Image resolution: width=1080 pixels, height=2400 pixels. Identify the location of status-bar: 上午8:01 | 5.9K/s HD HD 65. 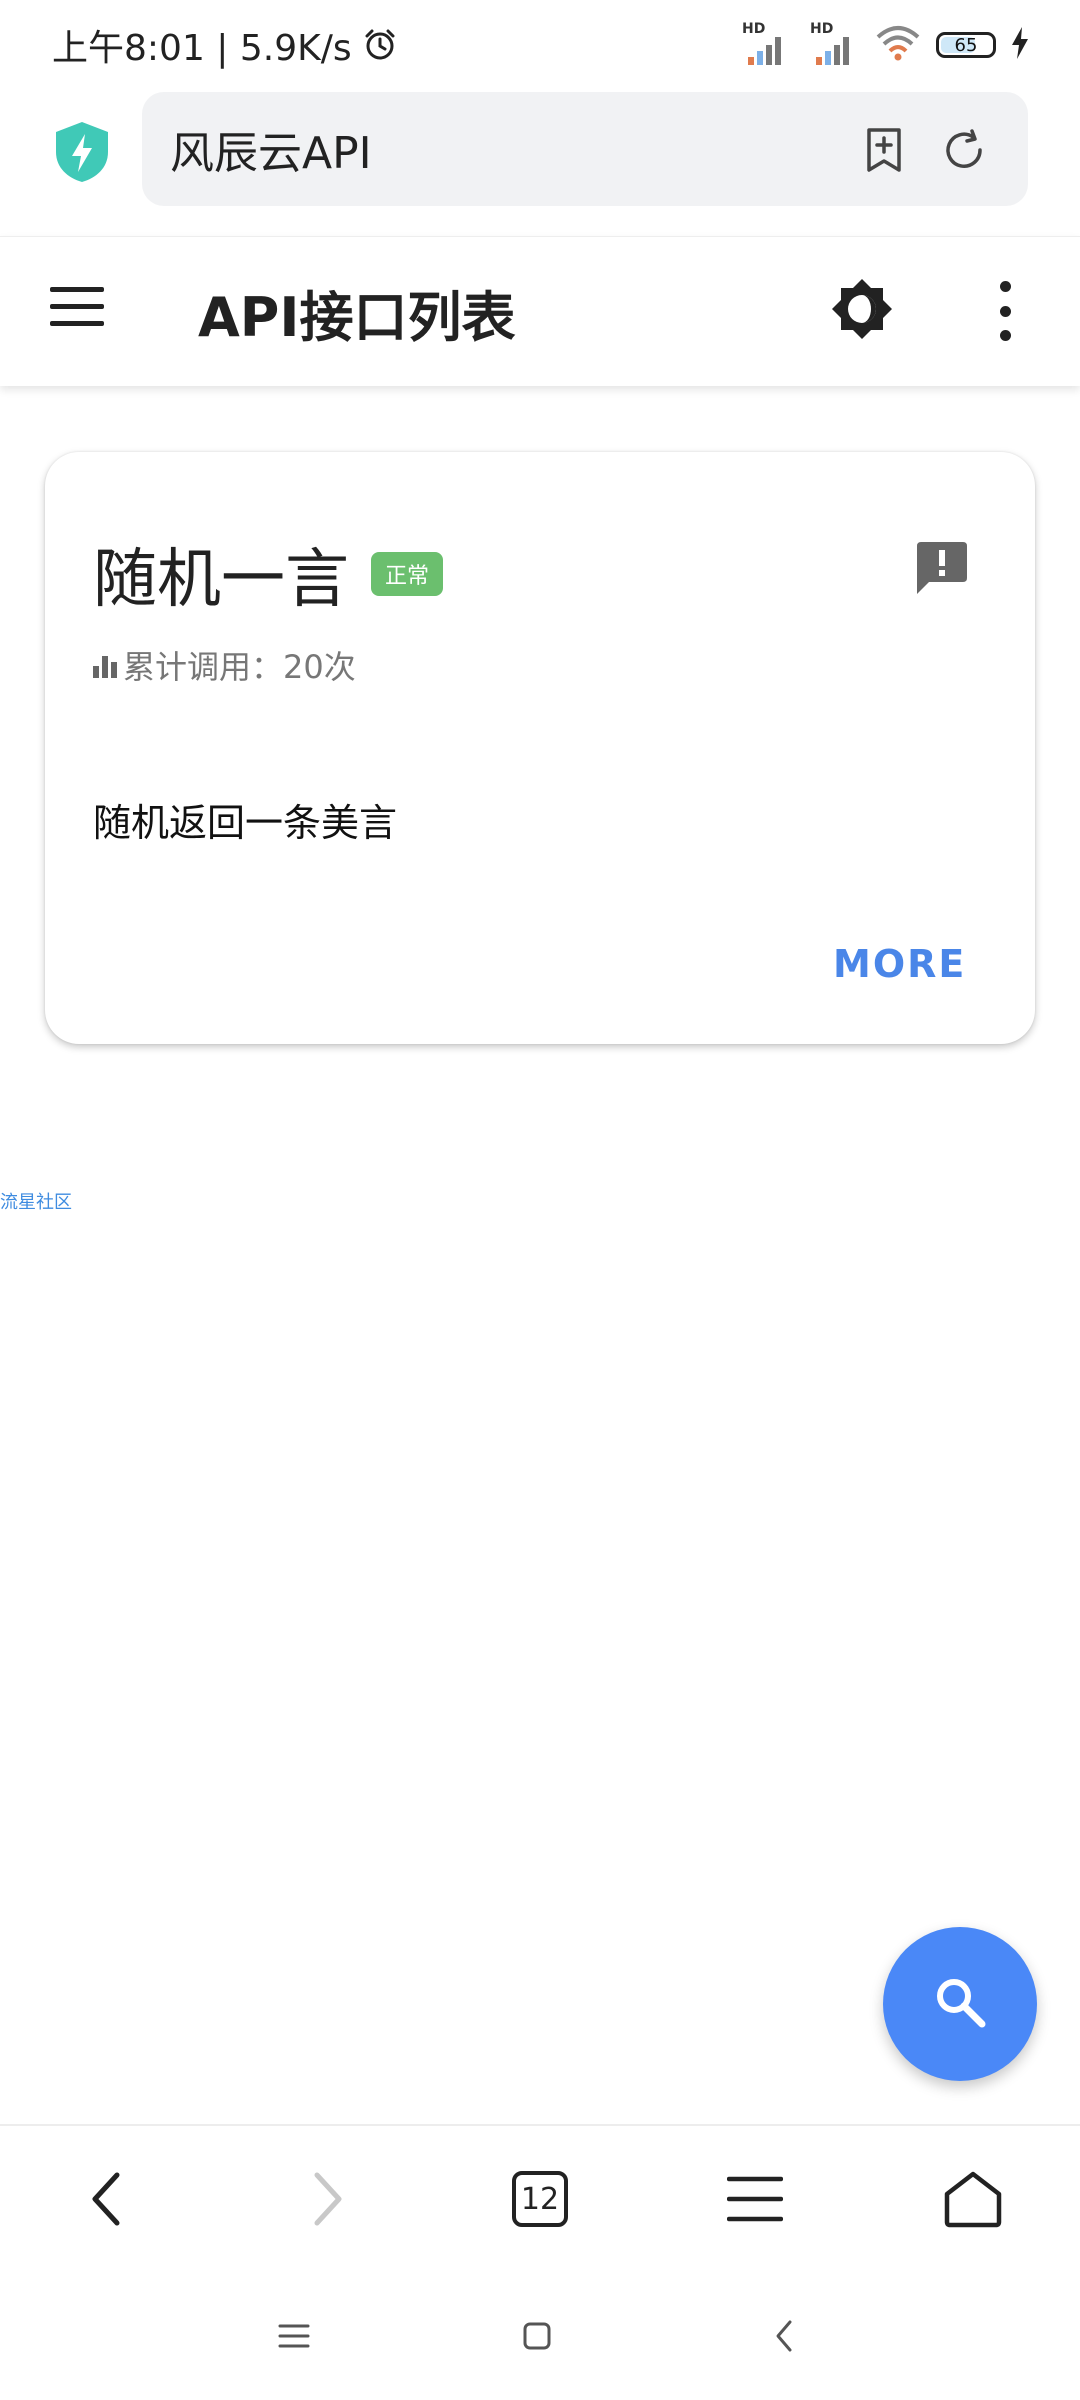
(540, 45).